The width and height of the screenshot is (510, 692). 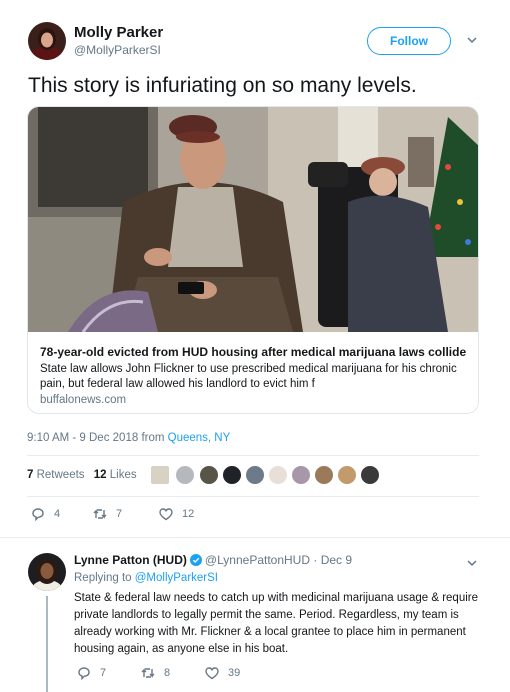 I want to click on like-action: 12, so click(x=176, y=514).